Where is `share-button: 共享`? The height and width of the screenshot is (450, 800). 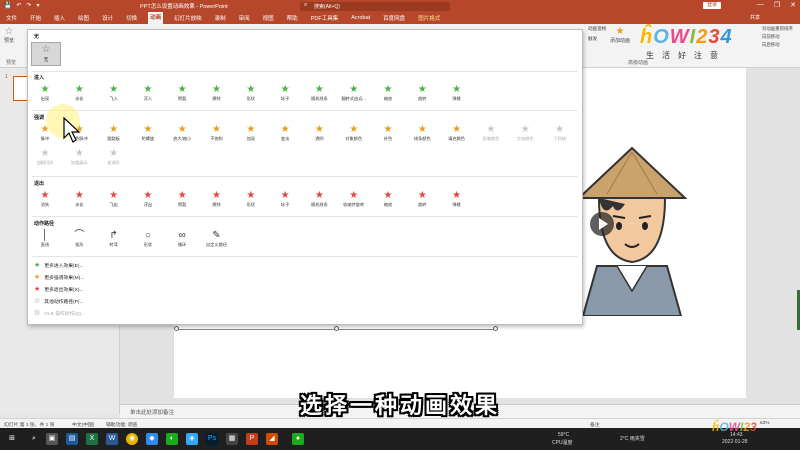 share-button: 共享 is located at coordinates (755, 17).